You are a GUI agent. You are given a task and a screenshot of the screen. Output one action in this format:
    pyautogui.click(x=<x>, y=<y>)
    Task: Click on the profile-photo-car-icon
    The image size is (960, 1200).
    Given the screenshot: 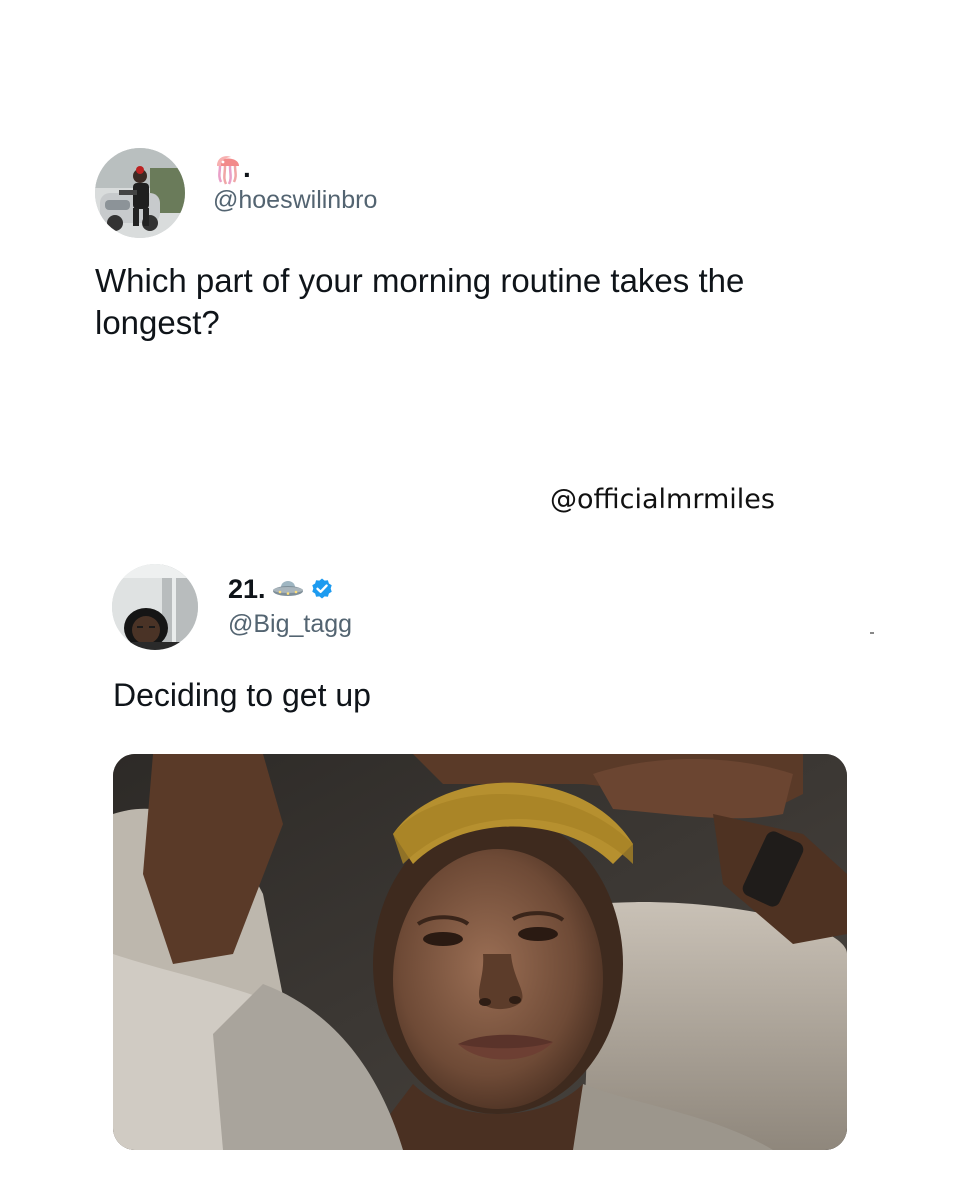 What is the action you would take?
    pyautogui.click(x=140, y=193)
    